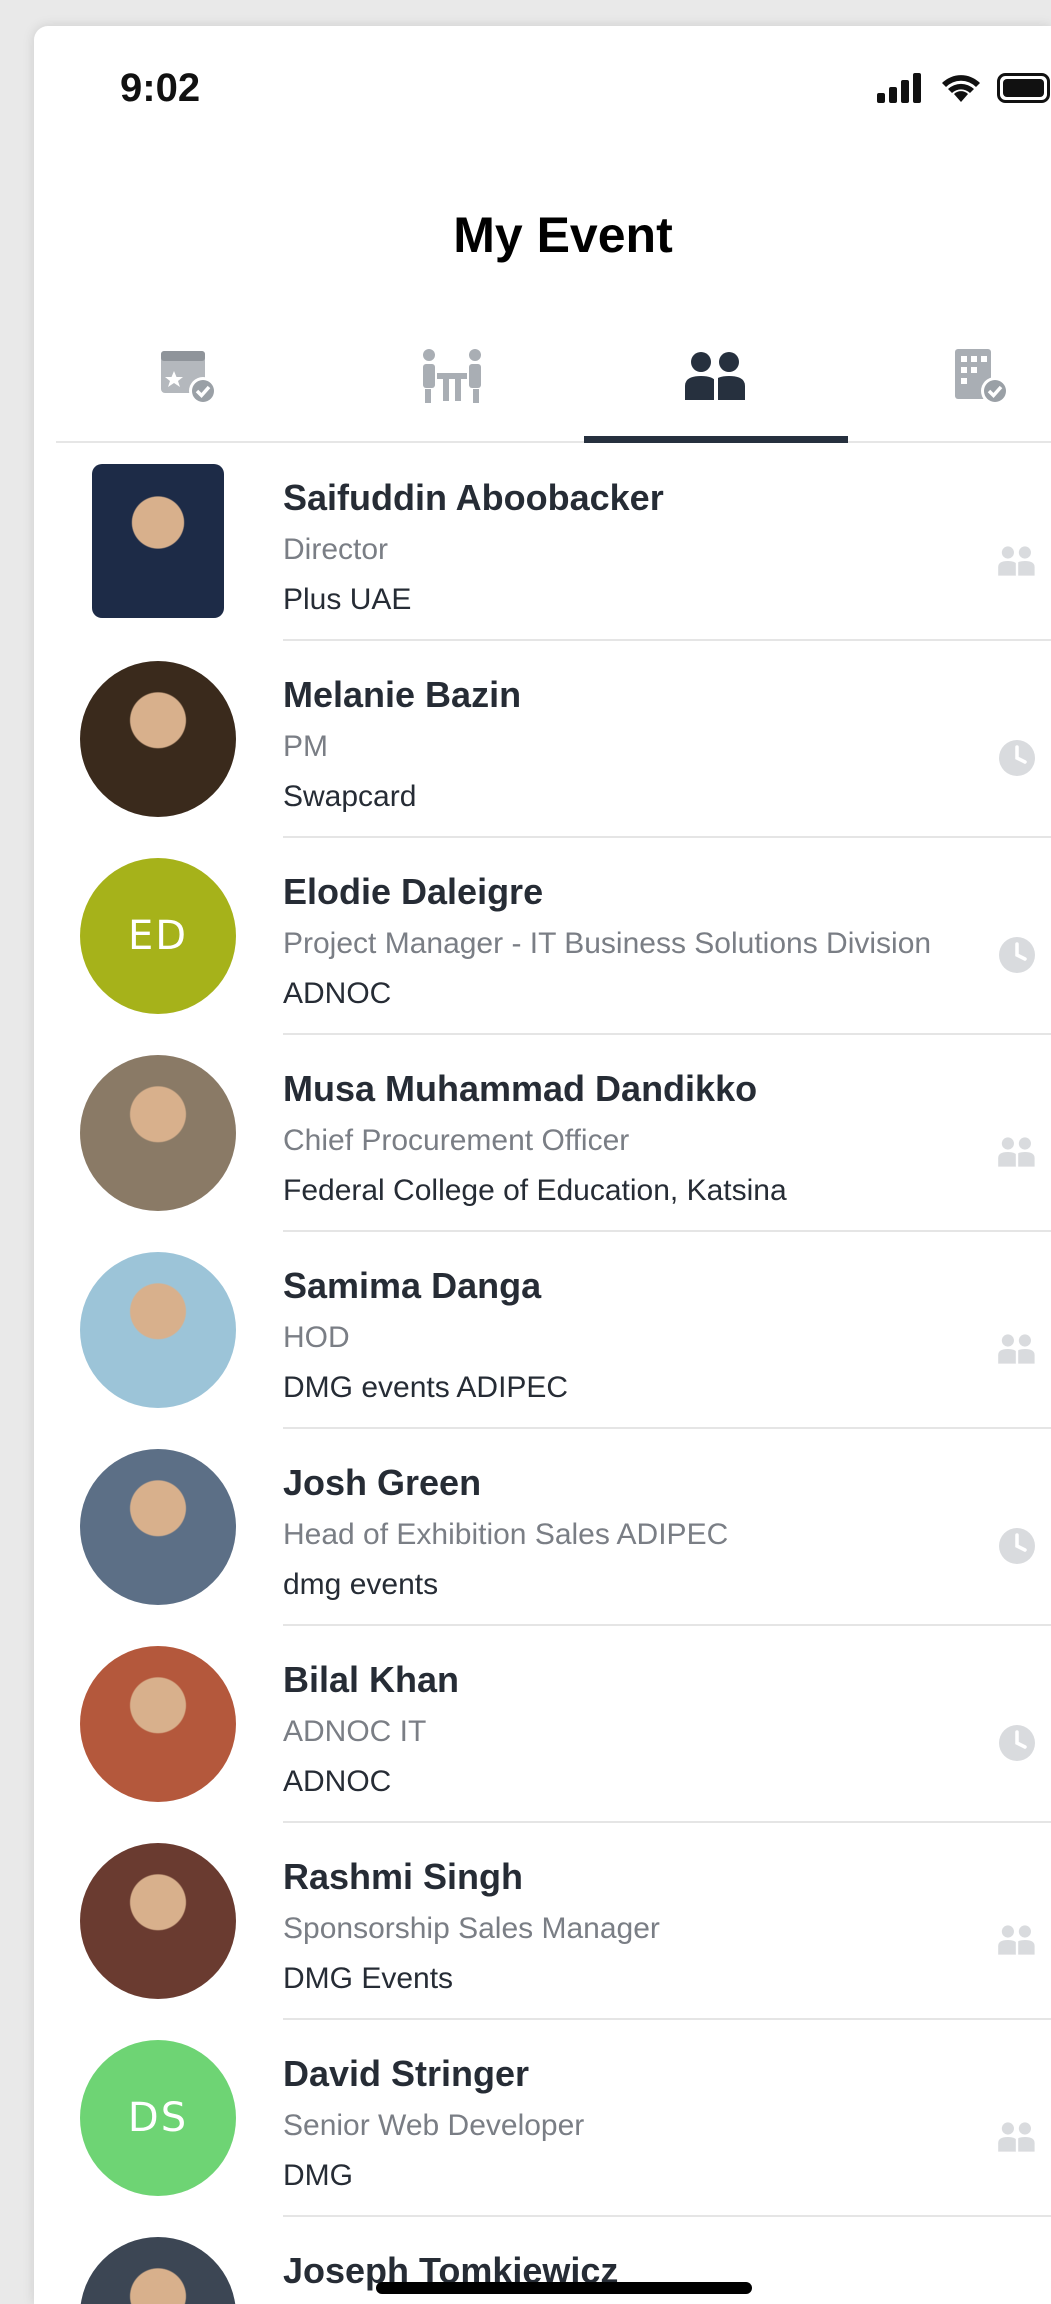  Describe the element at coordinates (350, 796) in the screenshot. I see `person-company: Swapcard` at that location.